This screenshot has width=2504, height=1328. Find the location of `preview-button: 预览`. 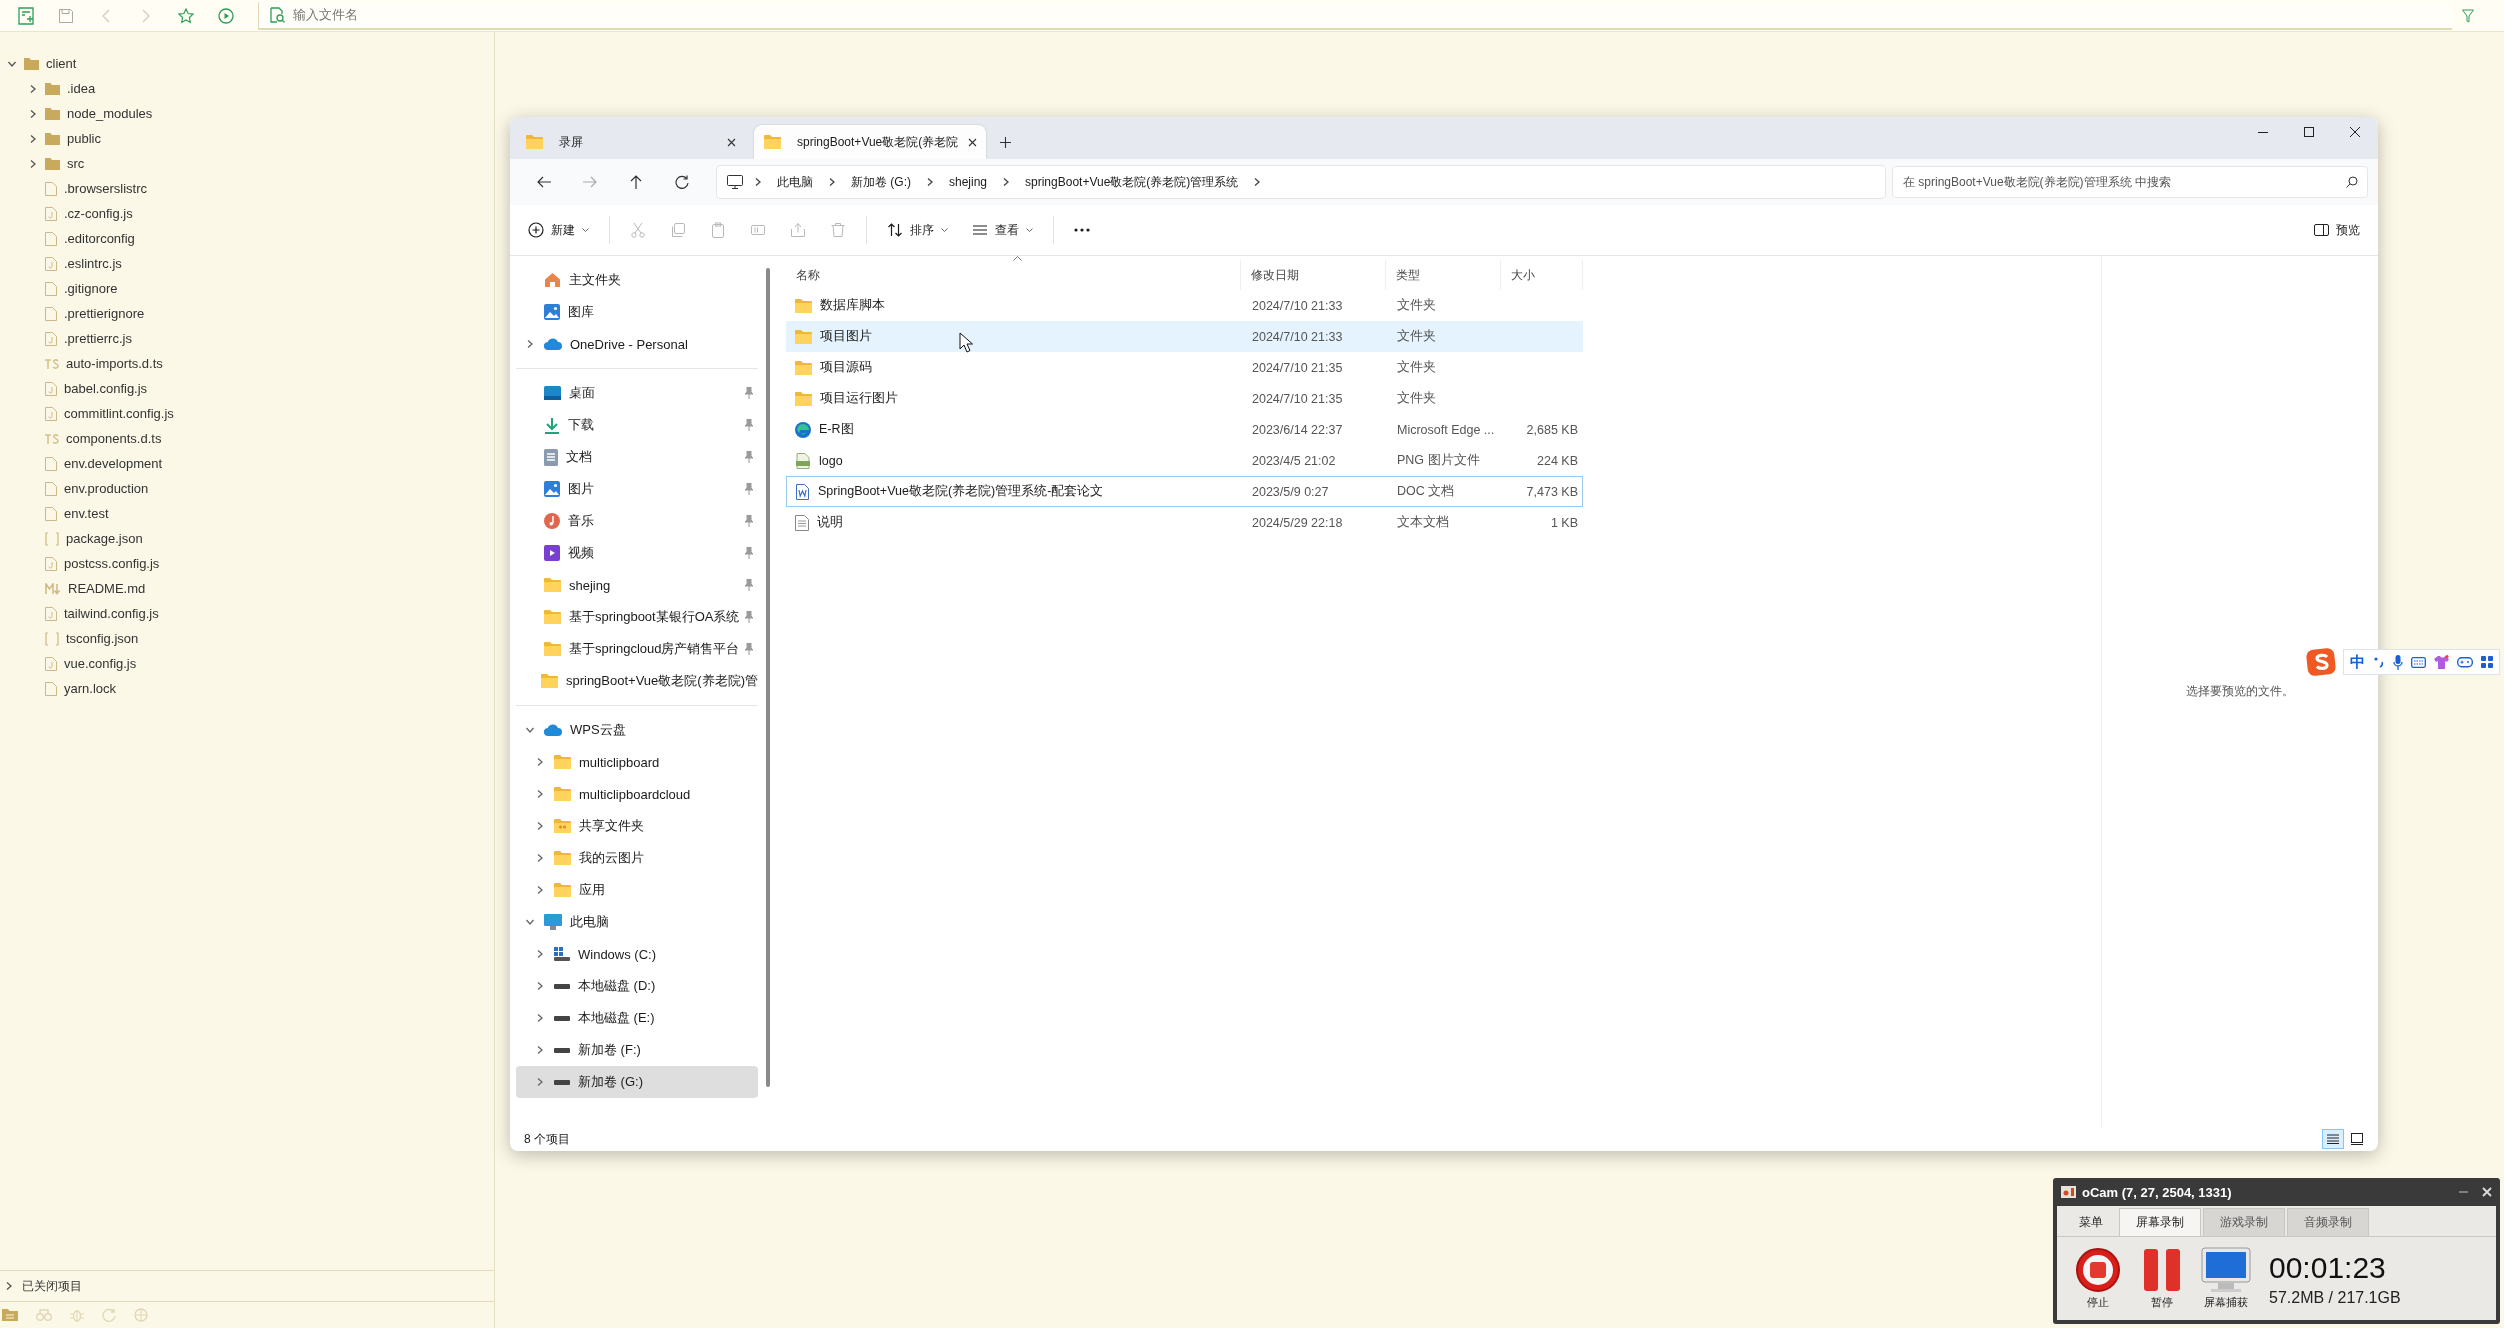

preview-button: 预览 is located at coordinates (2337, 230).